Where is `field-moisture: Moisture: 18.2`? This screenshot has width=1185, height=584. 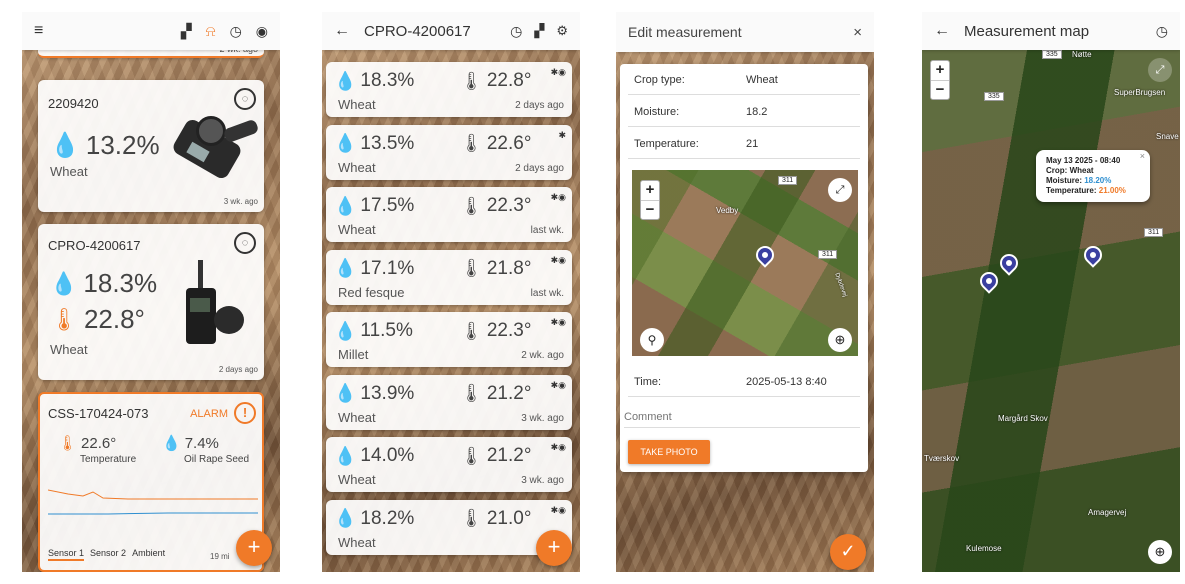 field-moisture: Moisture: 18.2 is located at coordinates (744, 111).